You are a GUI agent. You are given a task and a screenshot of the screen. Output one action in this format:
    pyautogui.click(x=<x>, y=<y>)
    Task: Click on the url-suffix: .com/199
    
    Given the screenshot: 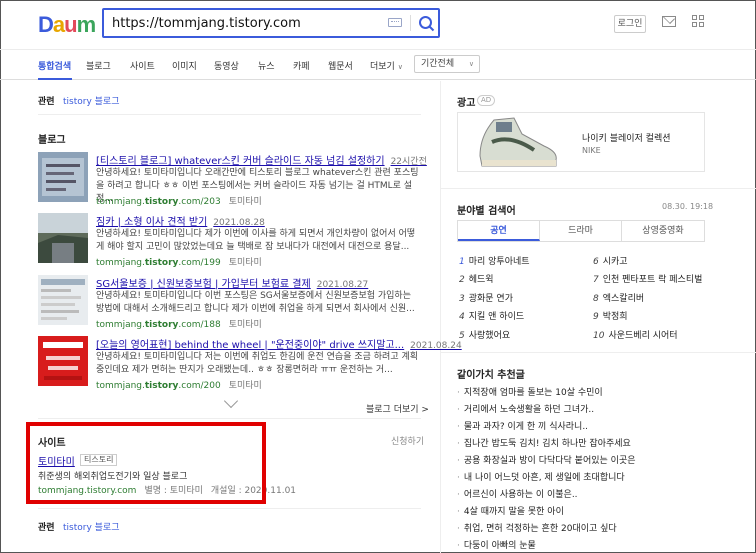 What is the action you would take?
    pyautogui.click(x=199, y=263)
    